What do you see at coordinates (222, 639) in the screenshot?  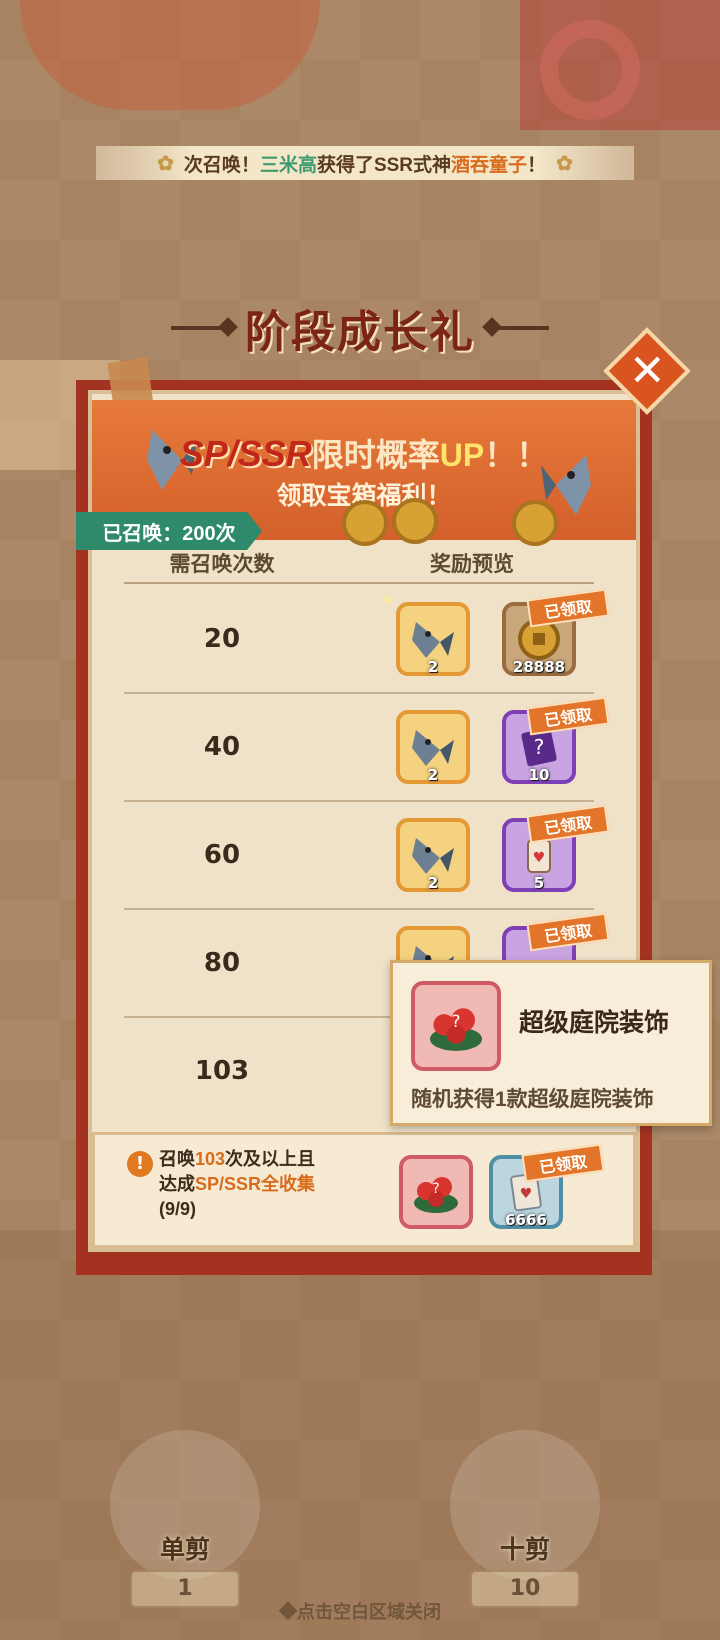 I see `row-count: 20` at bounding box center [222, 639].